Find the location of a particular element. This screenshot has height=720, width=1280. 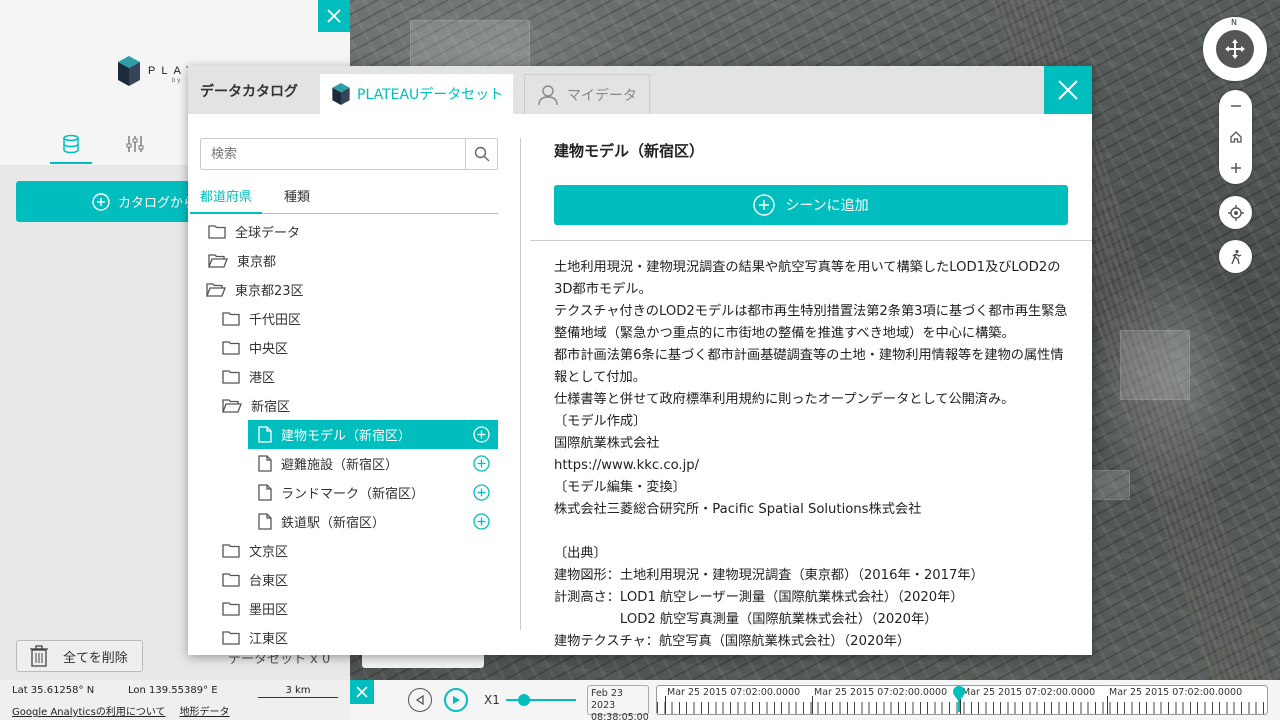

tab-datasets is located at coordinates (71, 146).